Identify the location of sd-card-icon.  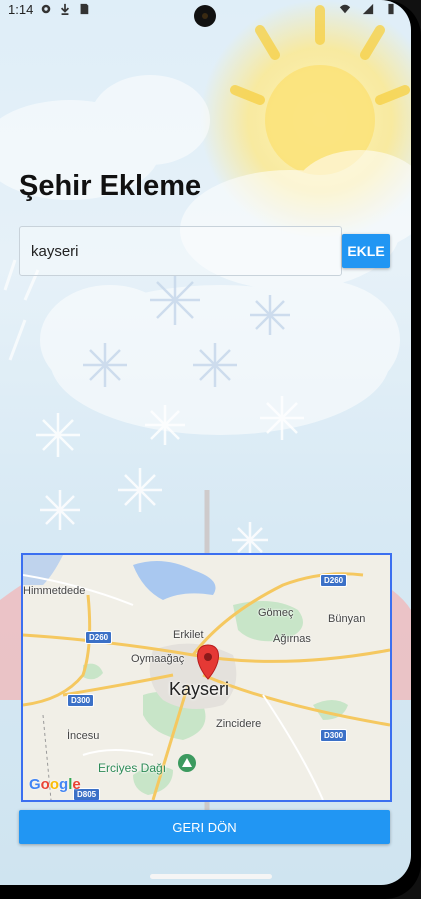
(84, 9).